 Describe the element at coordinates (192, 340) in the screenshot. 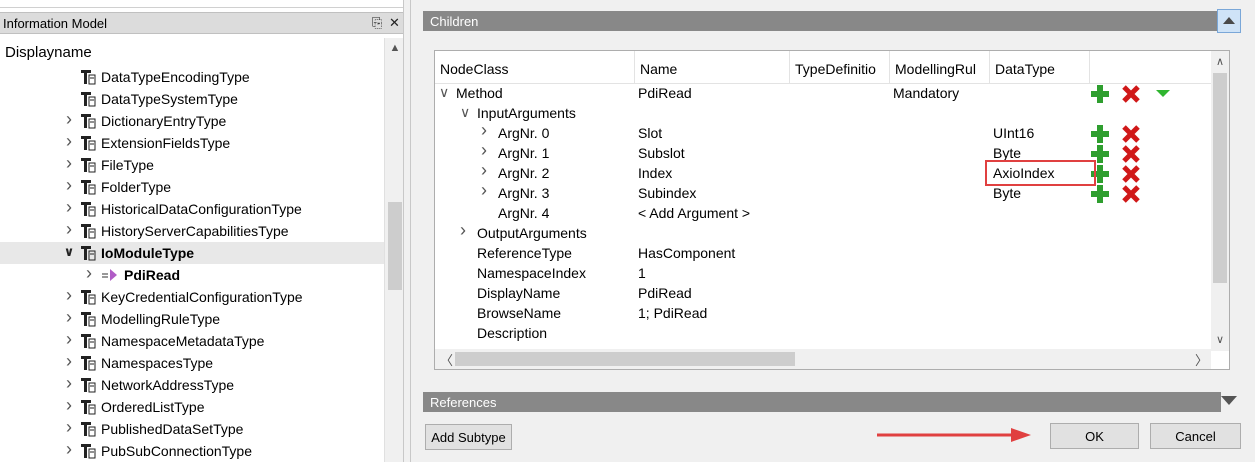

I see `tree-item: › NamespaceMetadataType` at that location.